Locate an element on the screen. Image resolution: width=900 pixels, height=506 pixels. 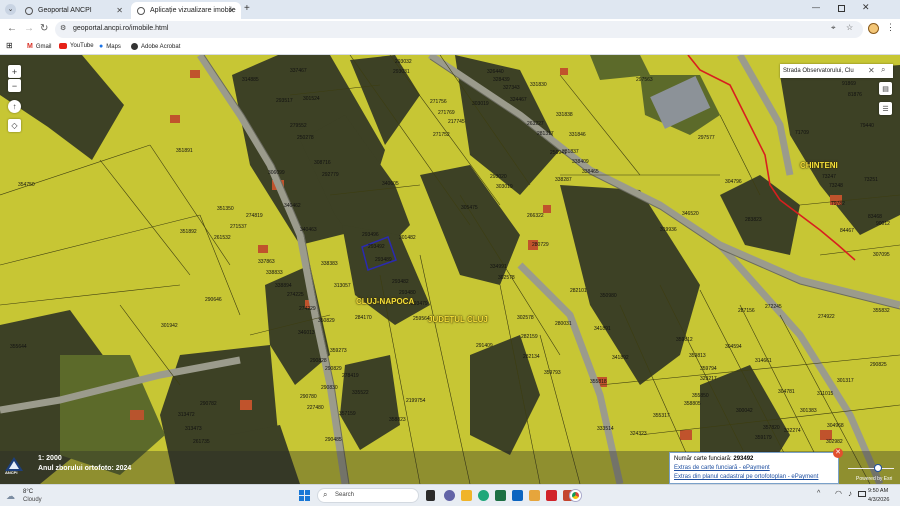
parcel-number-label: 271537 is located at coordinates (238, 227).